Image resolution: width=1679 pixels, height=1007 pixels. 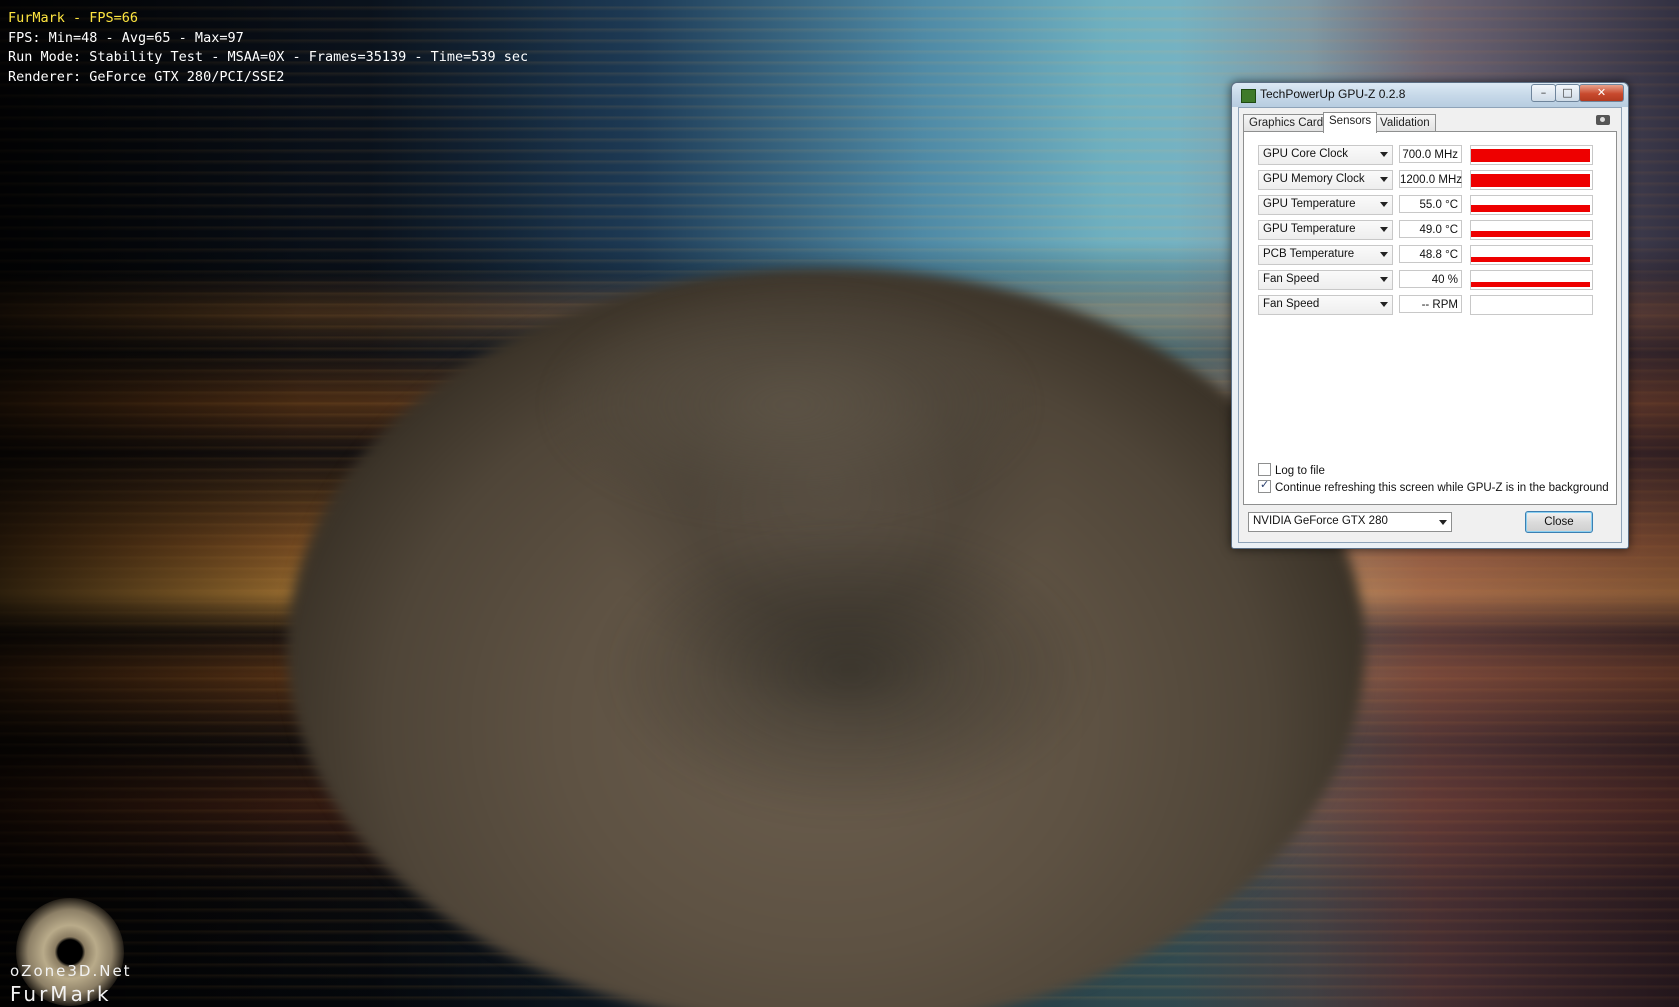 I want to click on brand-site: oZone3D.Net, so click(x=71, y=971).